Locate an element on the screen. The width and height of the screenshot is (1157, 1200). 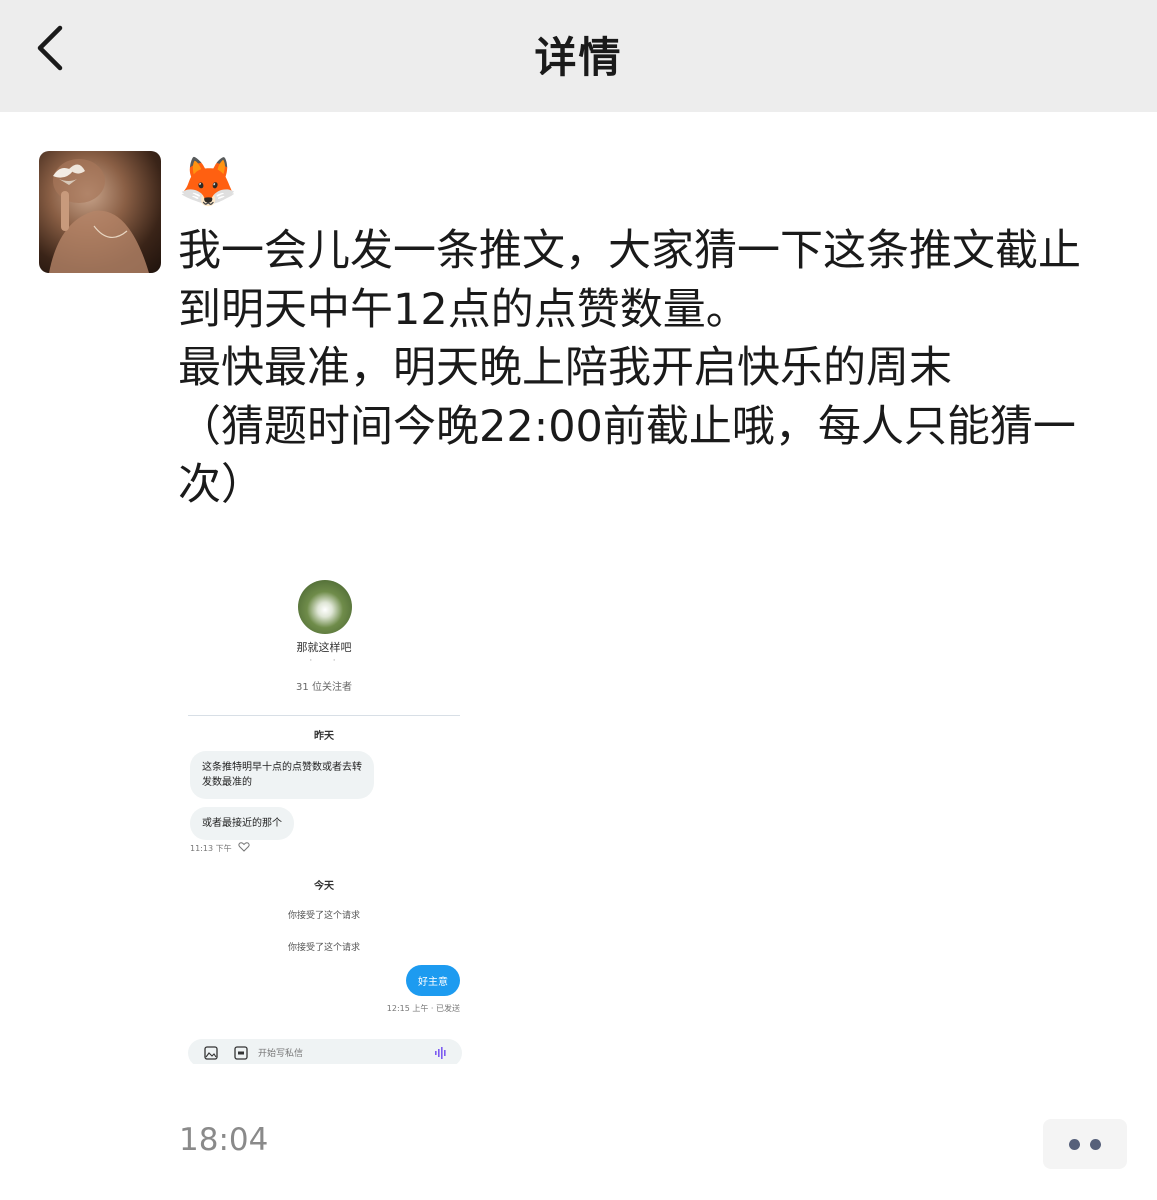
date-separator: 今天 is located at coordinates (324, 886).